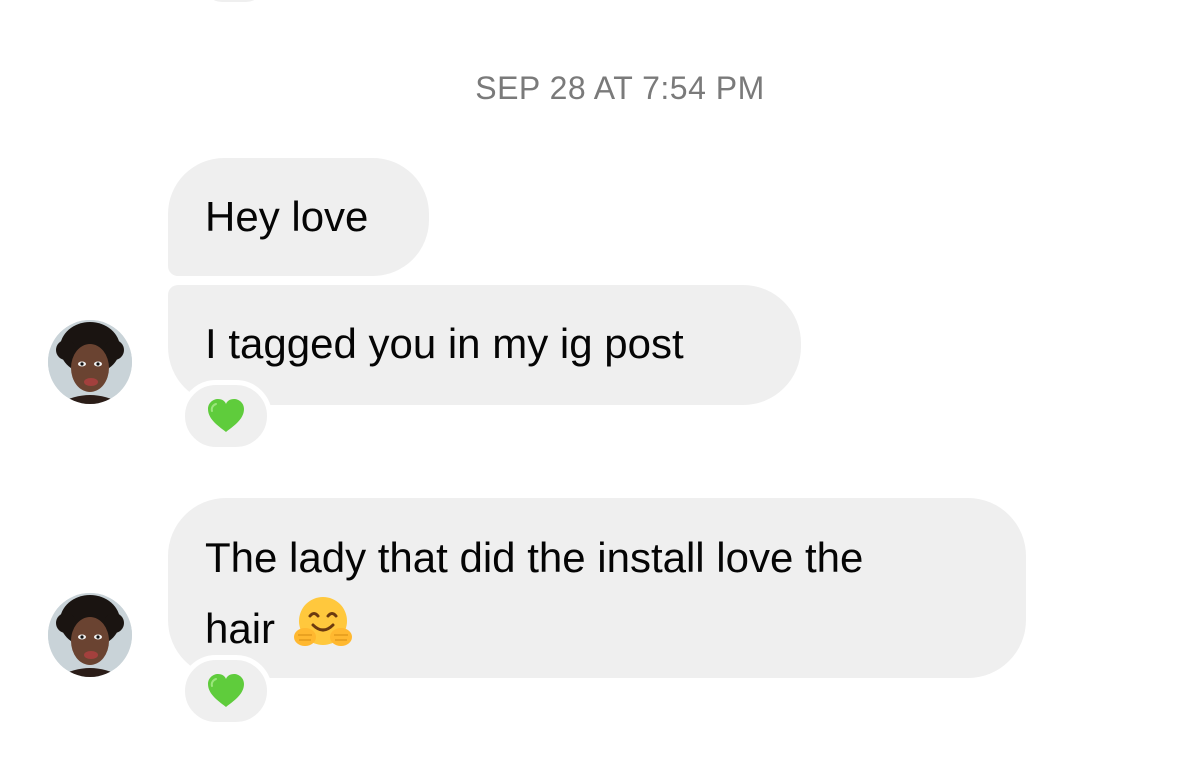  Describe the element at coordinates (234, 1) in the screenshot. I see `previous-message-bubble` at that location.